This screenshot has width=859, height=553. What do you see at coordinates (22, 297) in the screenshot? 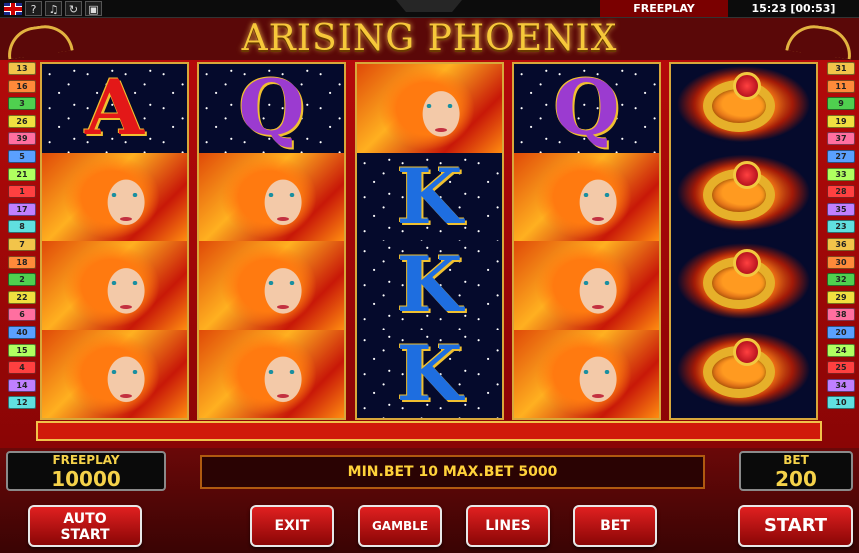
I see `payline-badge-left: 22` at bounding box center [22, 297].